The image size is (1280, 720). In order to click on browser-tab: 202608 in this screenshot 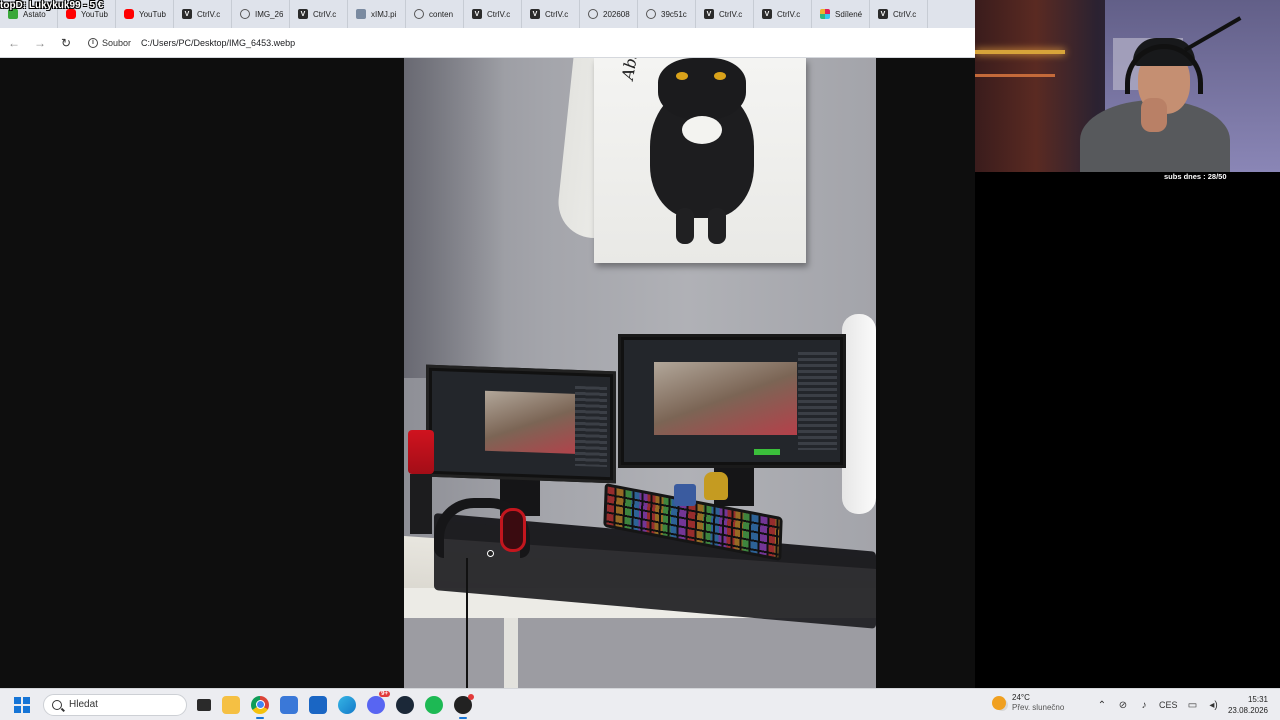, I will do `click(609, 14)`.